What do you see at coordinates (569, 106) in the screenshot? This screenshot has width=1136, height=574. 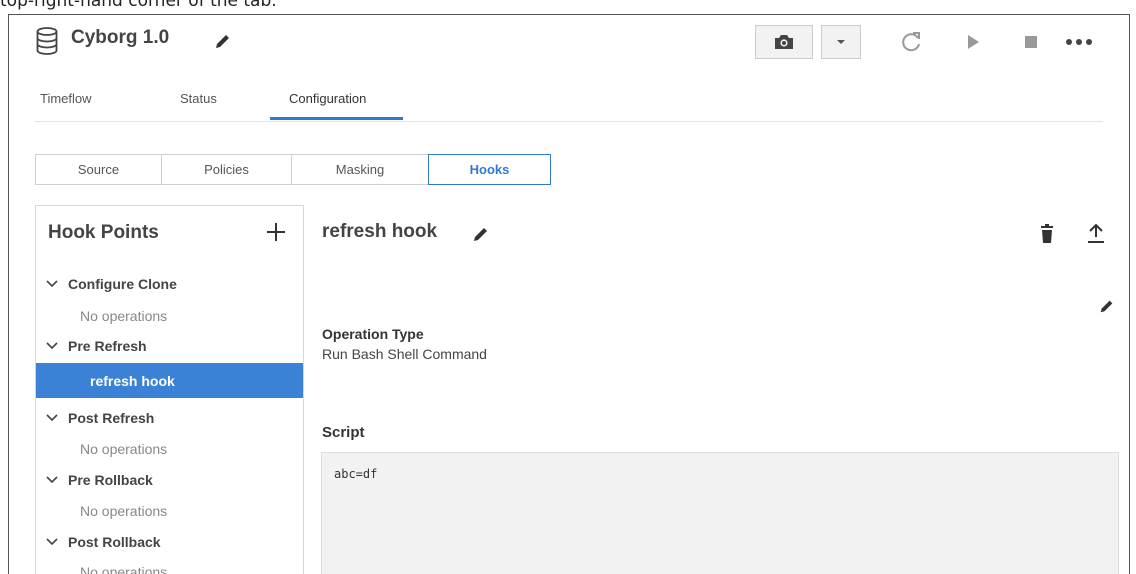 I see `main-tabs: Timeflow Status Configuration` at bounding box center [569, 106].